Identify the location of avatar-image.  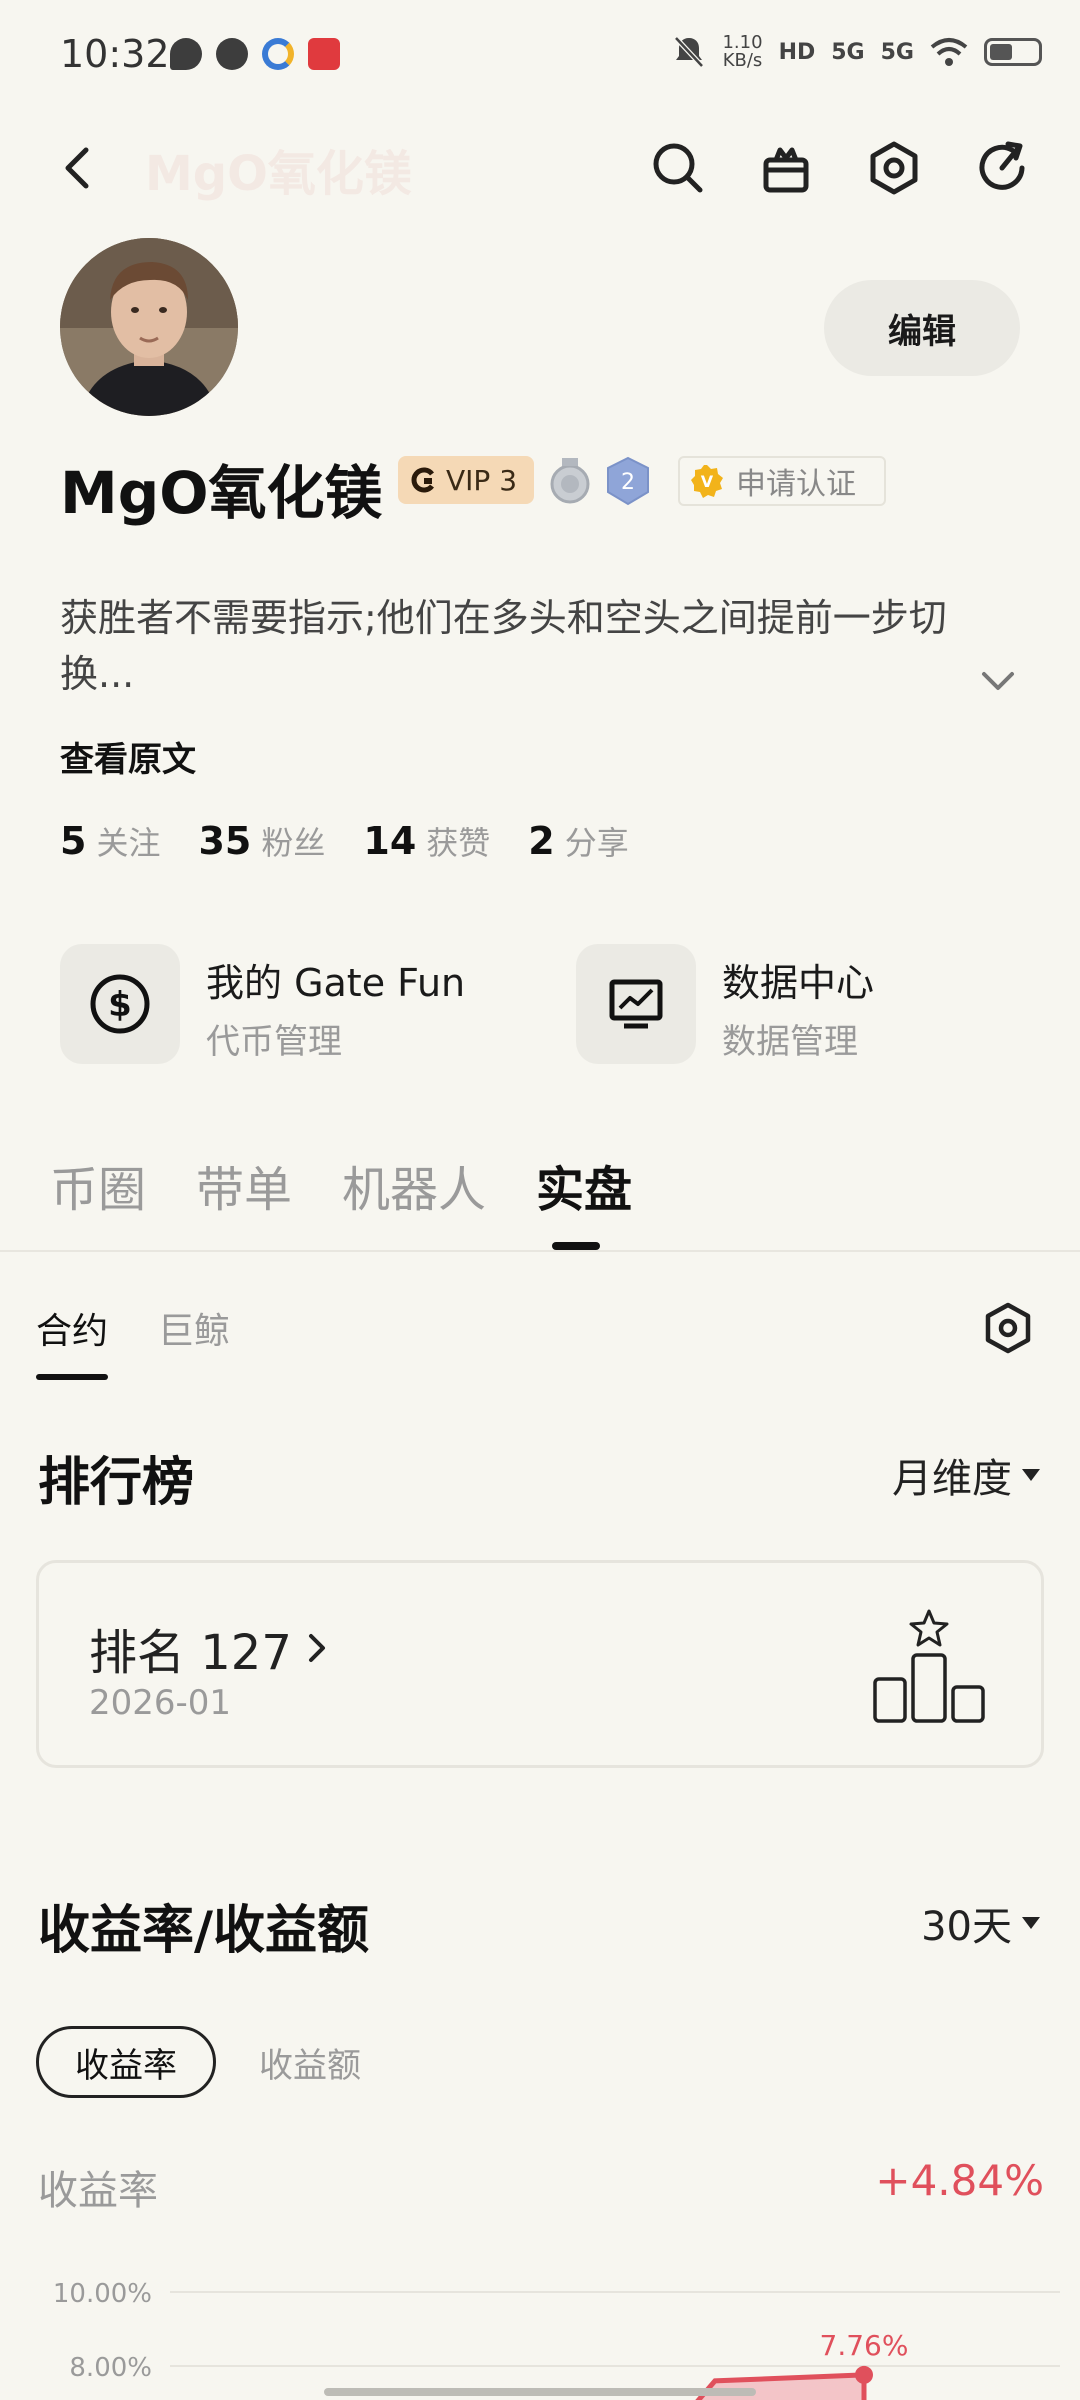
(149, 327).